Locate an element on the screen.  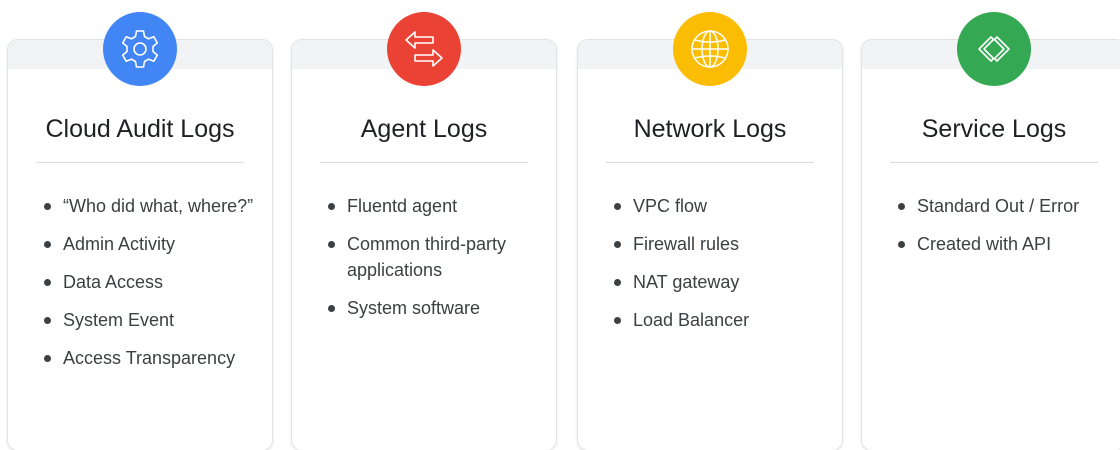
card-title: Agent Logs is located at coordinates (424, 129).